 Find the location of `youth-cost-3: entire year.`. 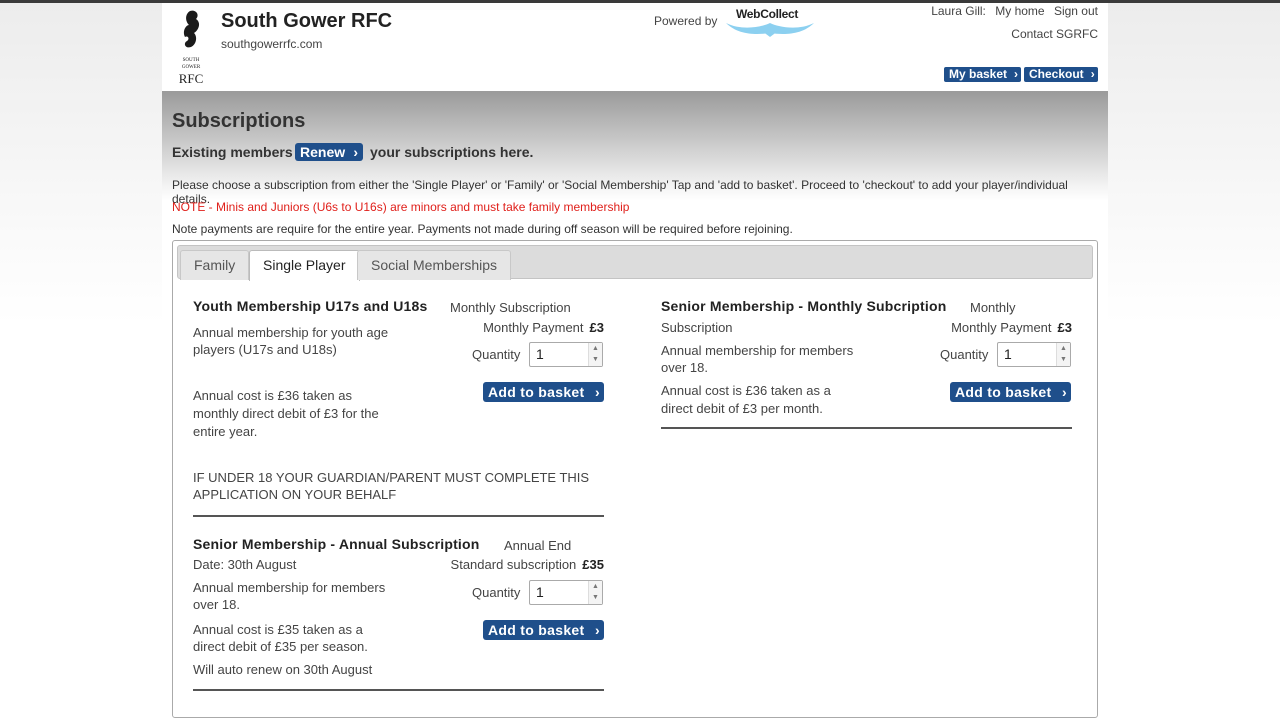

youth-cost-3: entire year. is located at coordinates (225, 431).